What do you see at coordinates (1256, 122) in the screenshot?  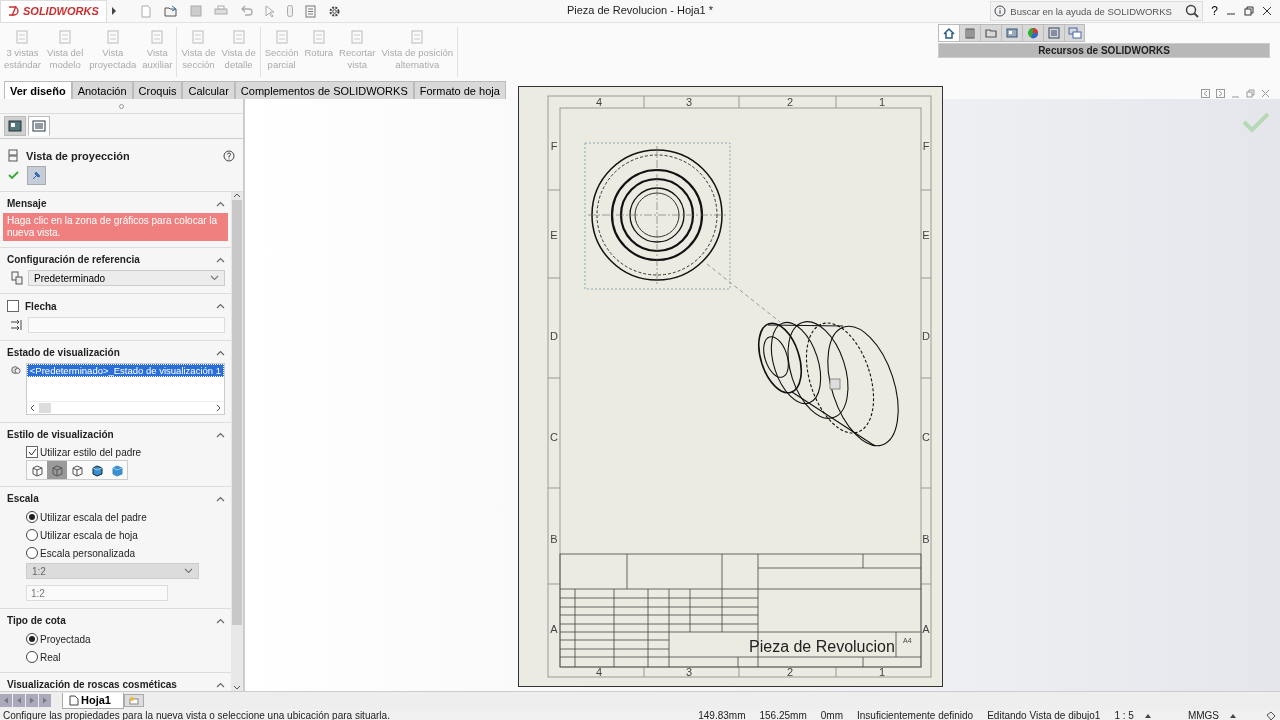 I see `confirm-check-icon` at bounding box center [1256, 122].